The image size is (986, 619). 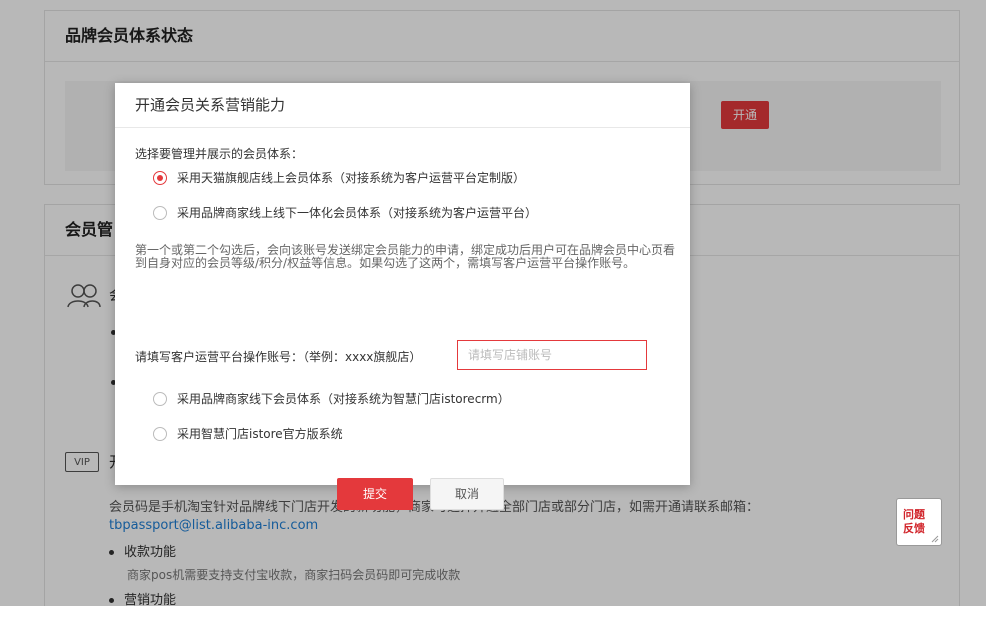 What do you see at coordinates (343, 399) in the screenshot?
I see `option-label: 采用品牌商家线下会员体系（对接系统为智慧门店istorecrm）` at bounding box center [343, 399].